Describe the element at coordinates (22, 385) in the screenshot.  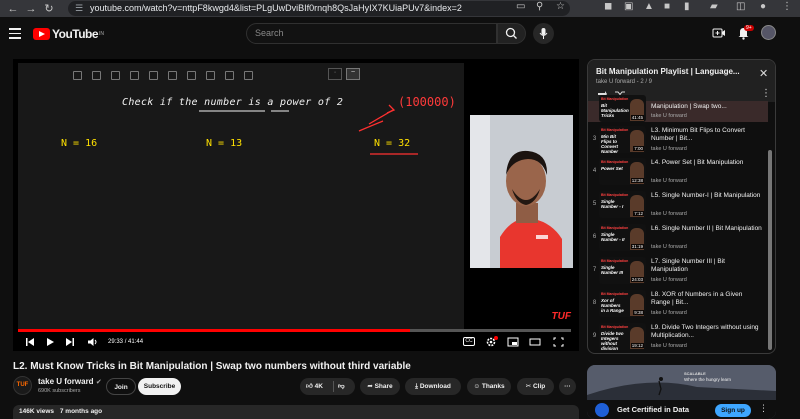
I see `channel-avatar: TUF` at that location.